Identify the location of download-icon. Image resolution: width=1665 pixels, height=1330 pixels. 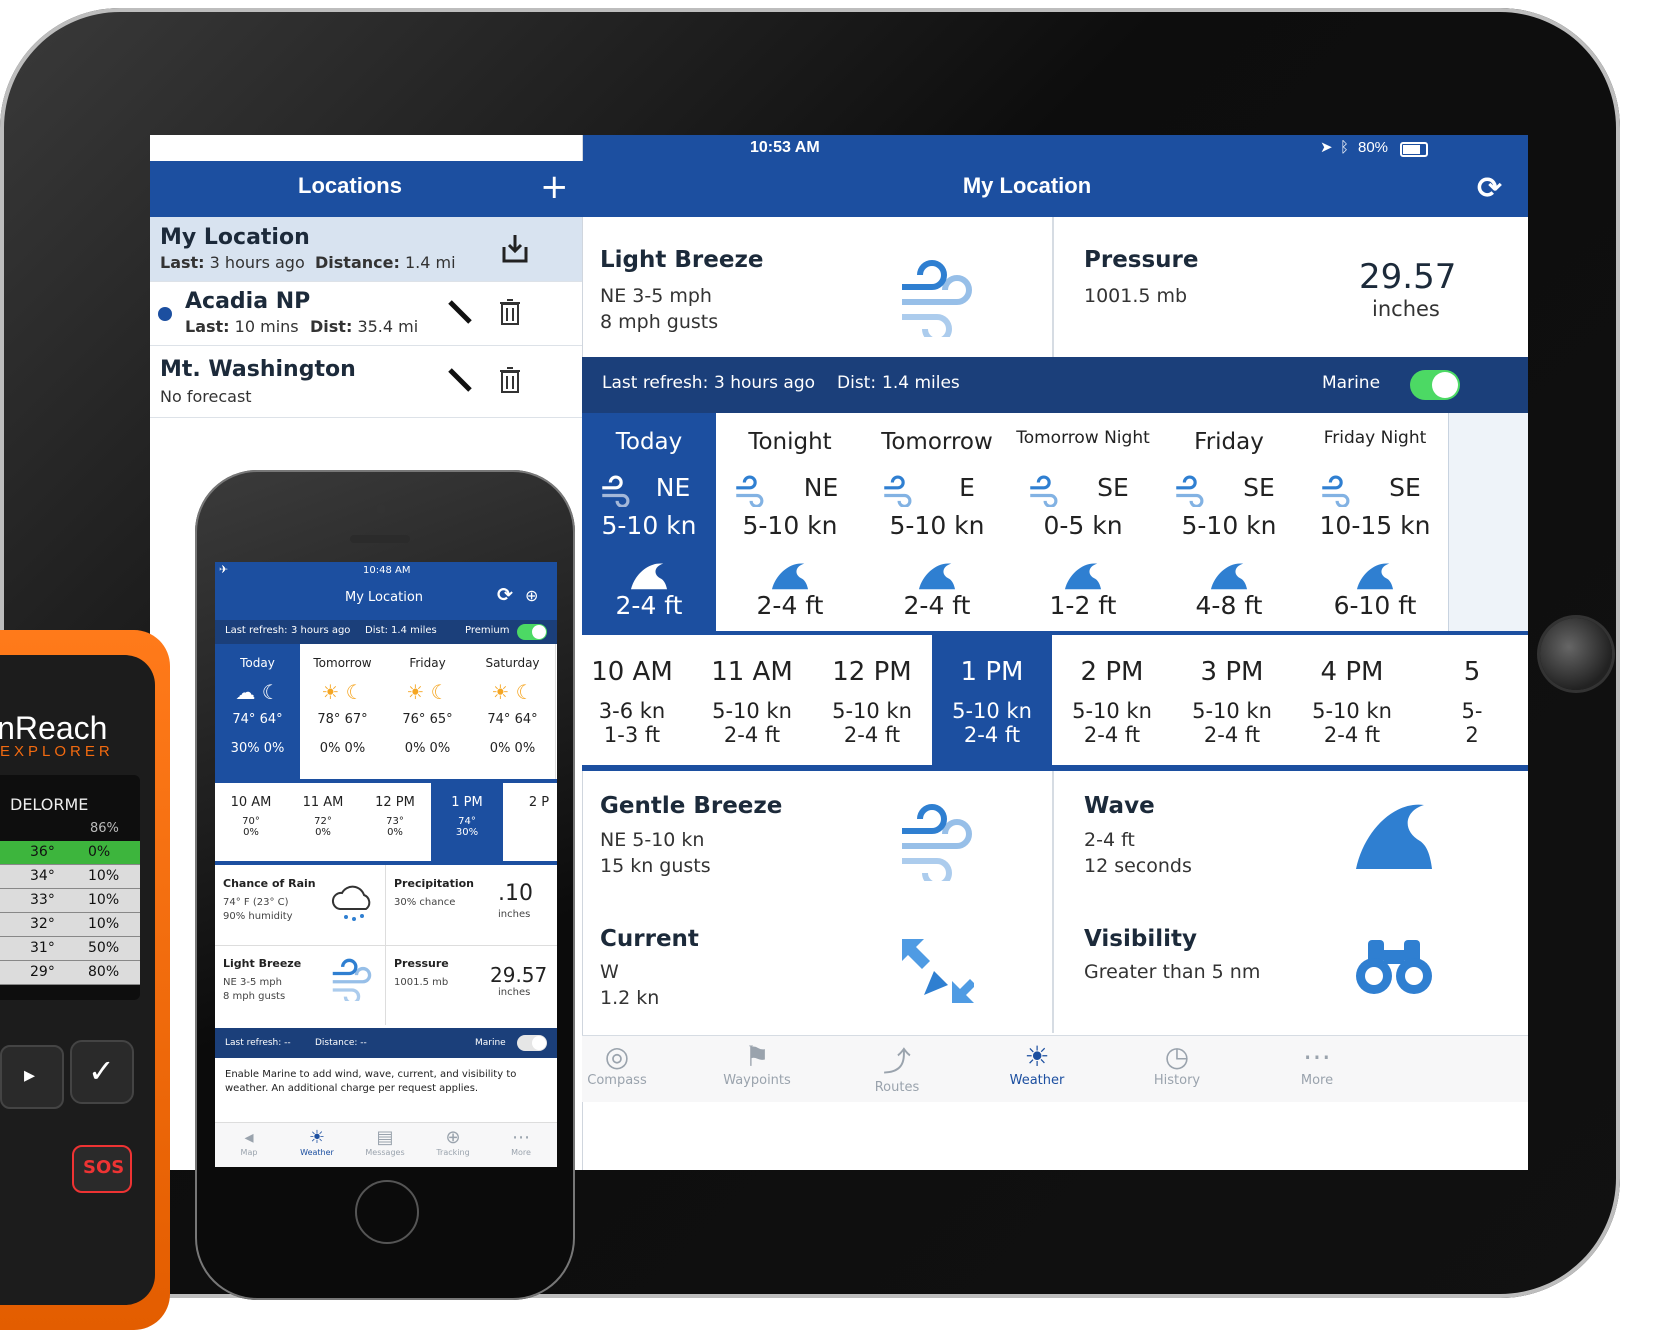
(515, 248).